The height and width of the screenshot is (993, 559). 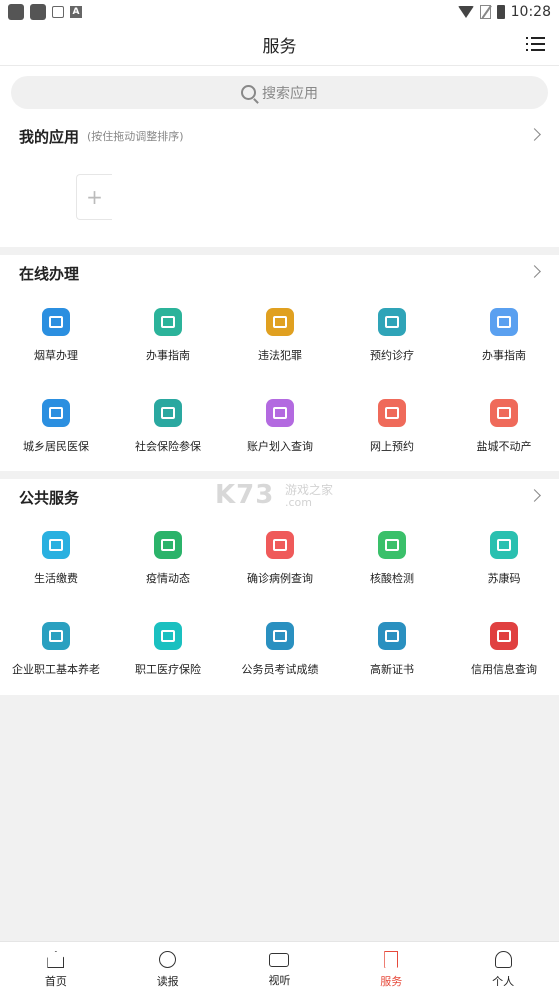 I want to click on public-item: 确诊病例查询, so click(x=280, y=566).